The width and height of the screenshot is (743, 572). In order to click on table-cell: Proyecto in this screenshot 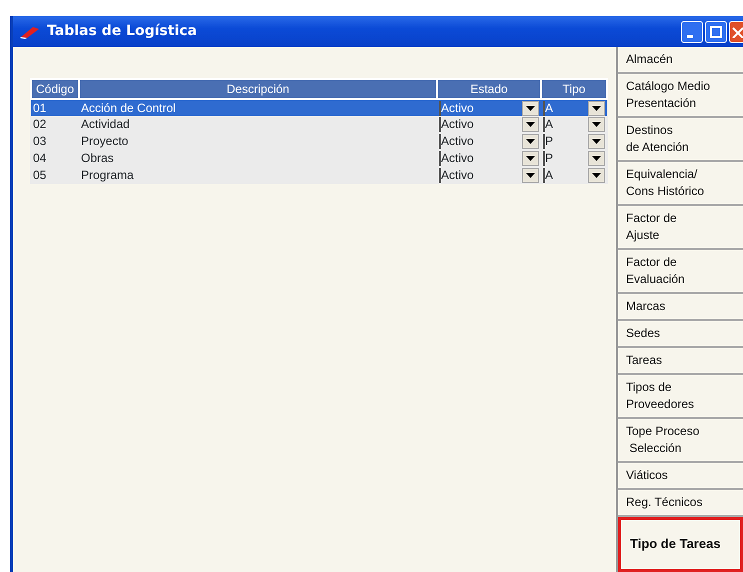, I will do `click(258, 141)`.